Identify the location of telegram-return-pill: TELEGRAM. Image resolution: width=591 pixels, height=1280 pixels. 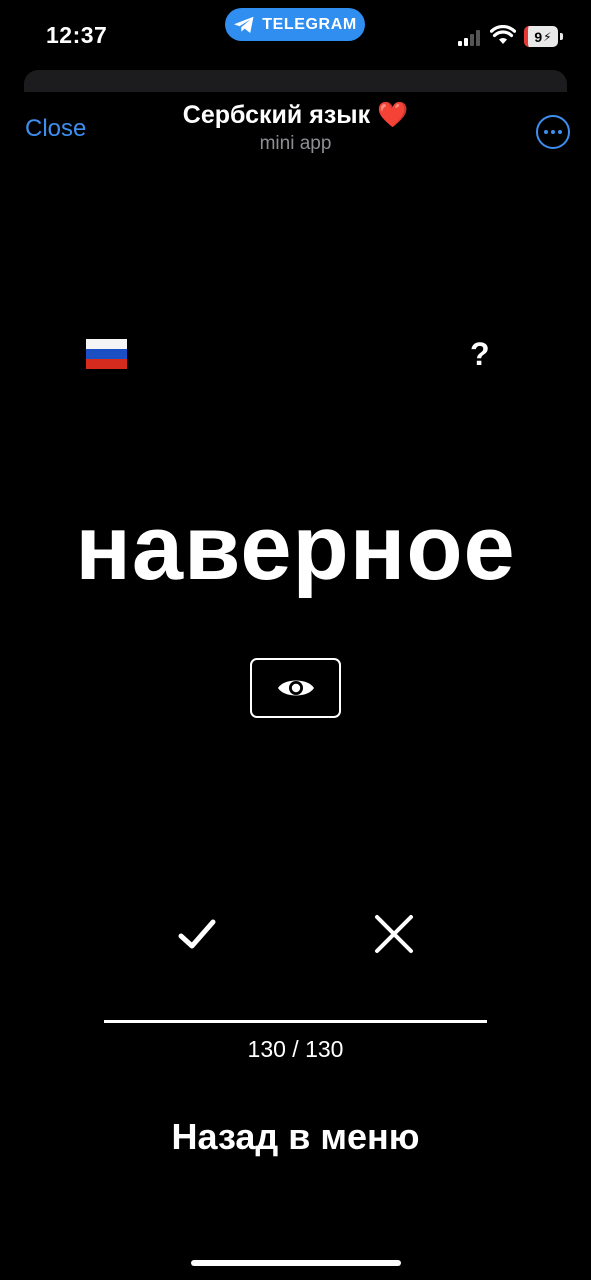
(295, 24).